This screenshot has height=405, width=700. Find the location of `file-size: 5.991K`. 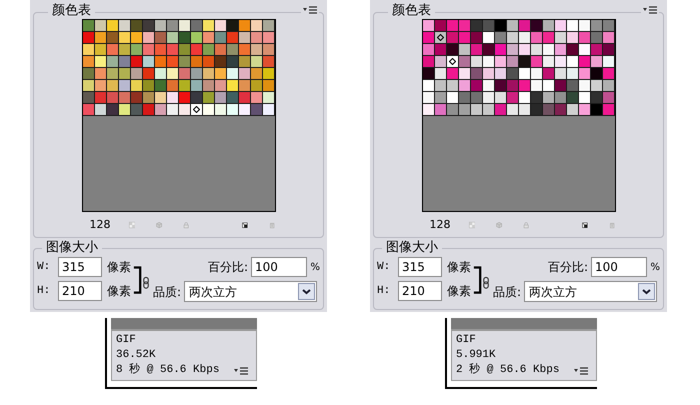

file-size: 5.991K is located at coordinates (476, 355).